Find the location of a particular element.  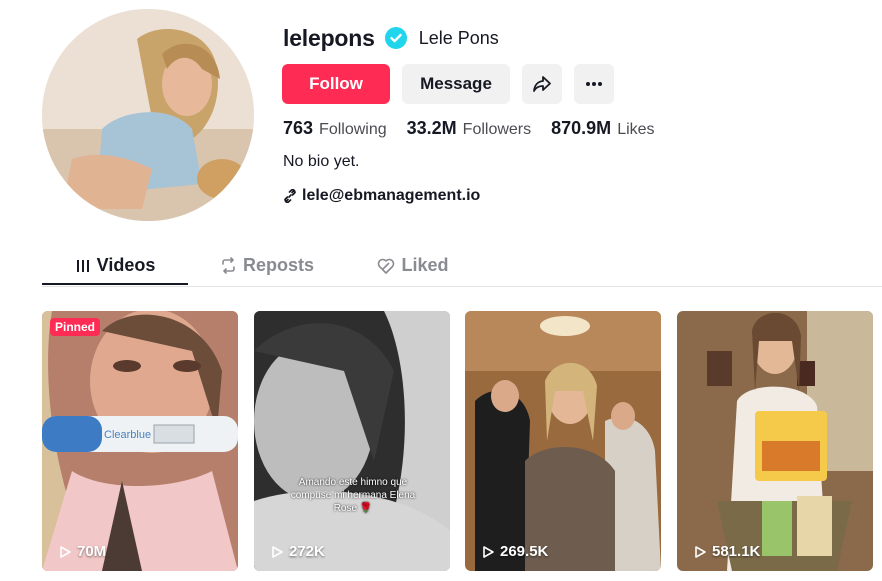

tab-label: Videos is located at coordinates (126, 265).